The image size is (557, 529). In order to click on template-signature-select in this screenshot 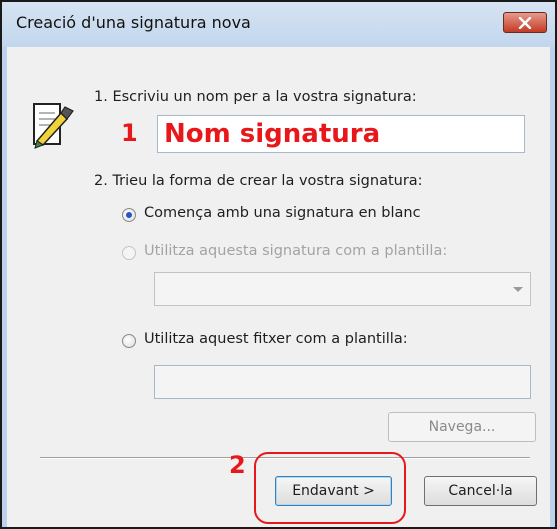, I will do `click(342, 289)`.